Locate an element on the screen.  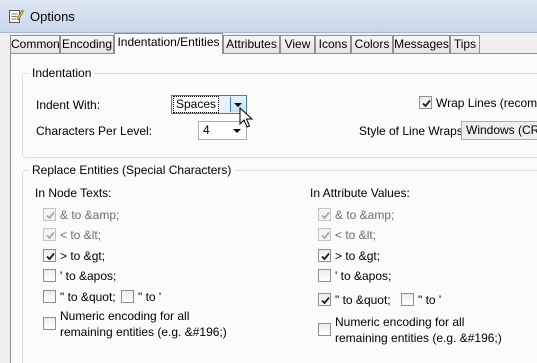
attr-amp-checkbox is located at coordinates (324, 214).